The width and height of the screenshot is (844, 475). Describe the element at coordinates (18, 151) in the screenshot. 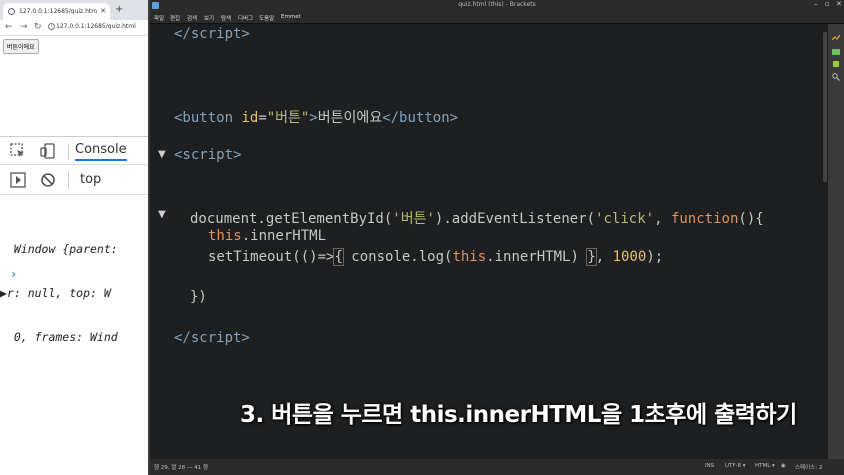

I see `inspect-element-icon` at that location.